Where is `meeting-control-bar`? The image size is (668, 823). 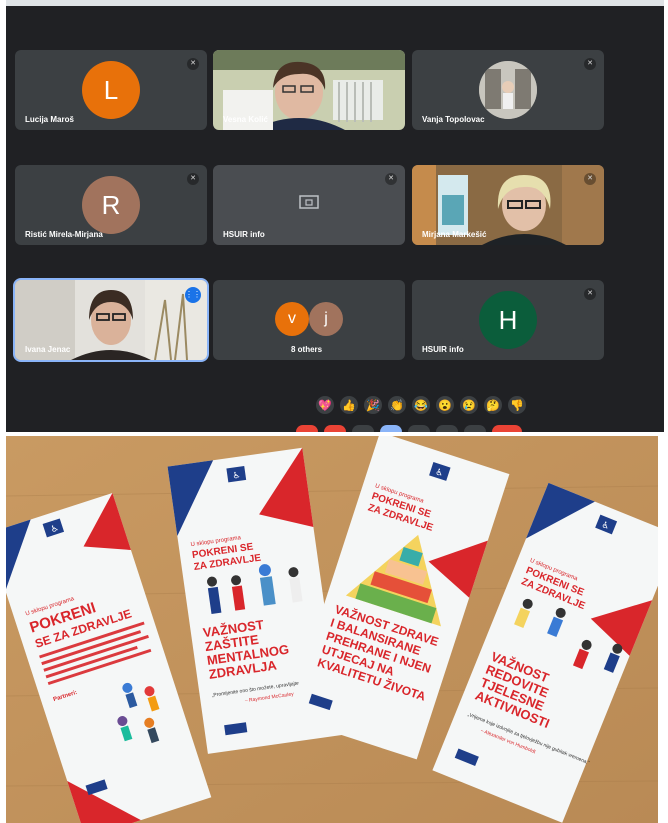 meeting-control-bar is located at coordinates (409, 428).